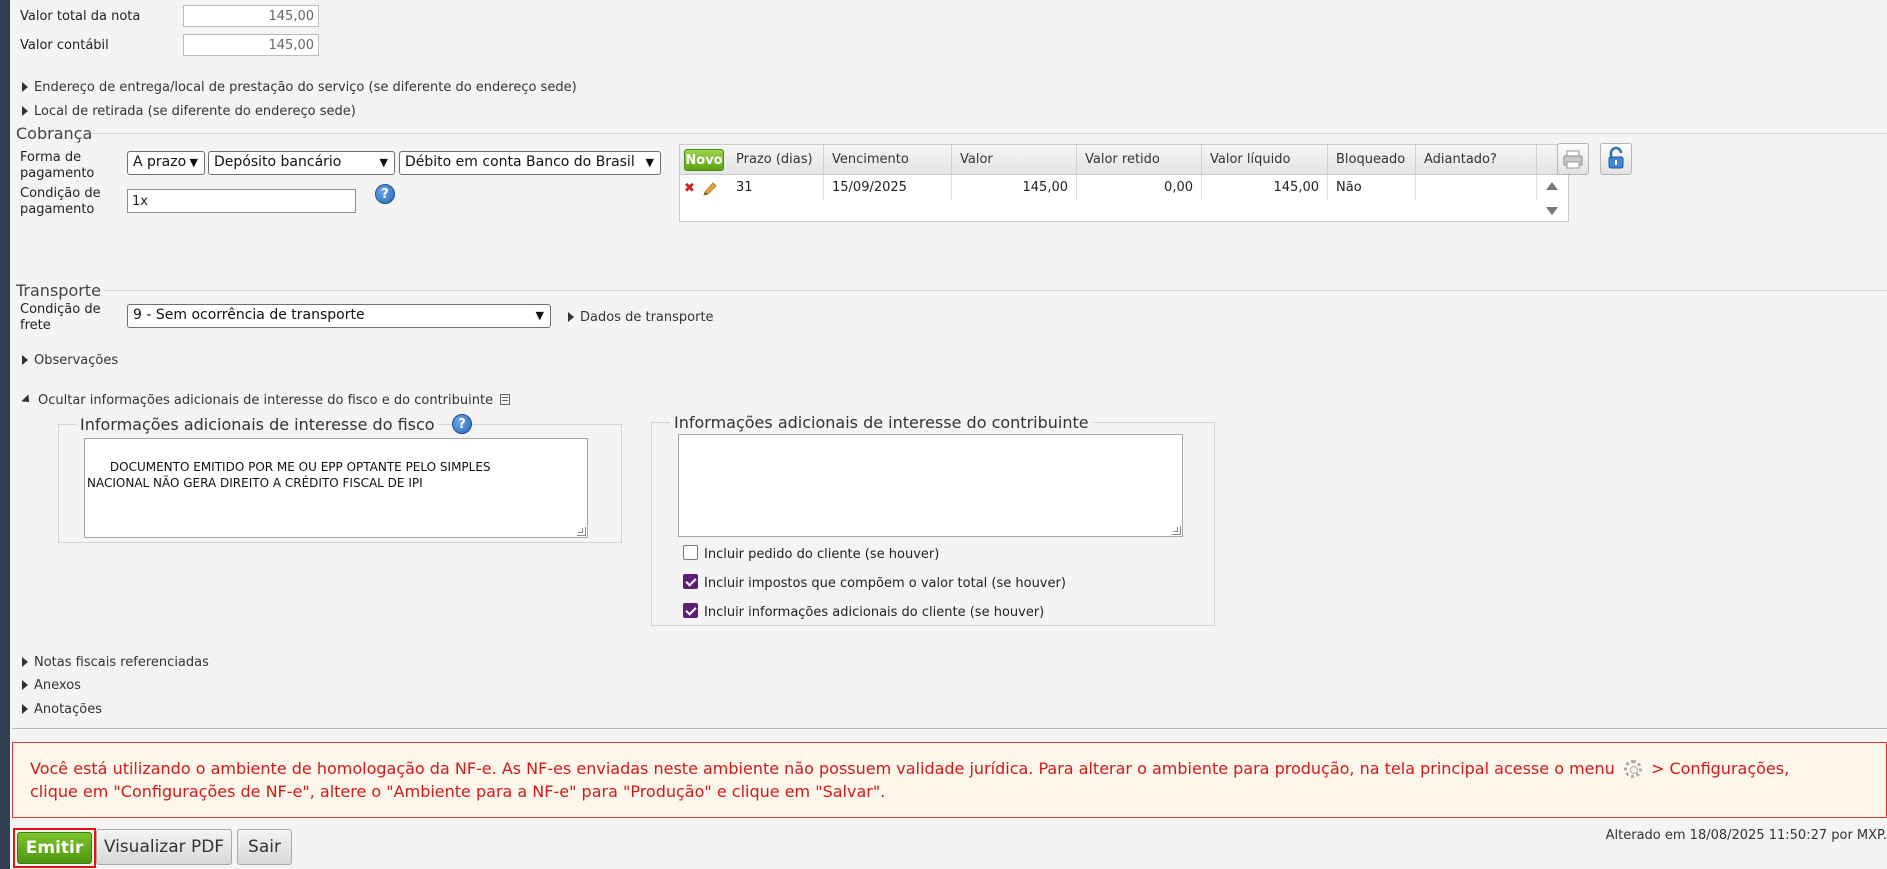 The image size is (1887, 869). I want to click on observacoes-toggle: Observações, so click(70, 360).